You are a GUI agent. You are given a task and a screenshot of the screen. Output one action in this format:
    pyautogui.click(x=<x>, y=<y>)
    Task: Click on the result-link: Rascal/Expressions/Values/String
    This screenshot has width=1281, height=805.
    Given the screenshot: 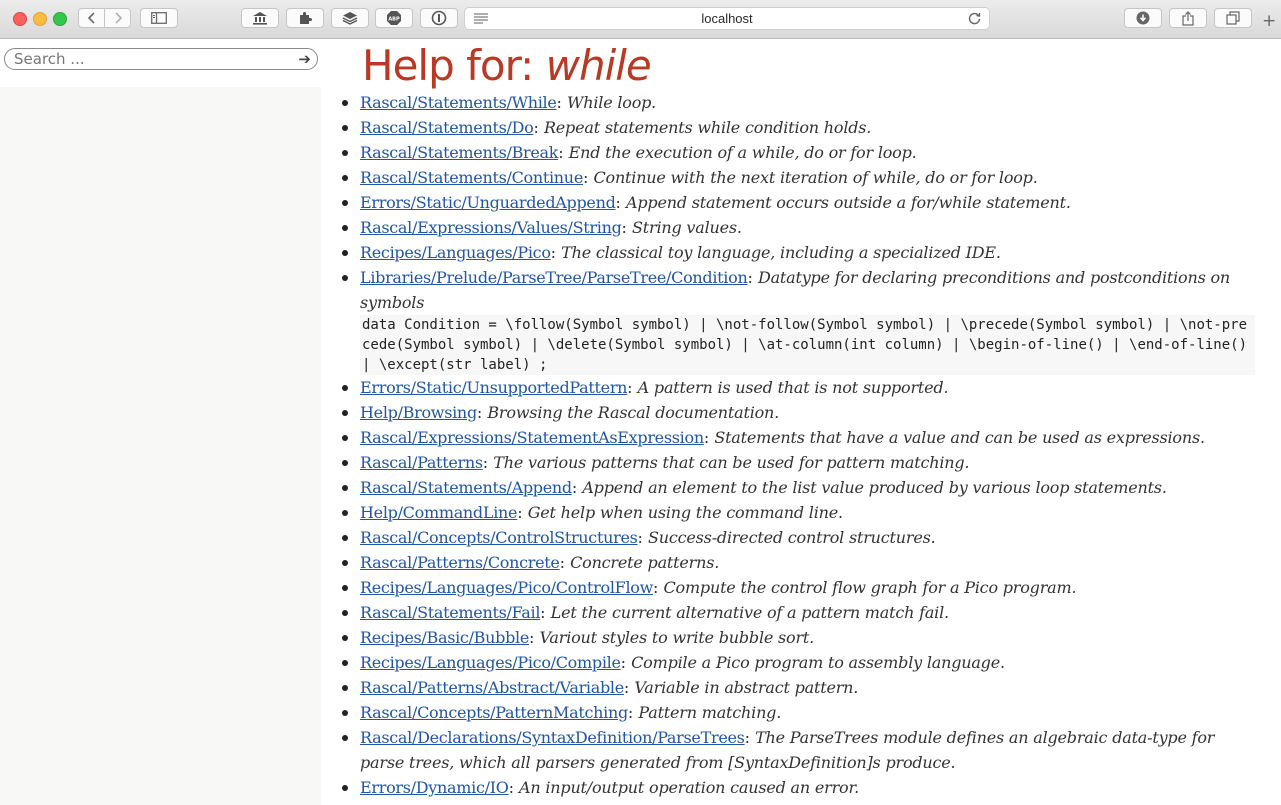 What is the action you would take?
    pyautogui.click(x=491, y=227)
    